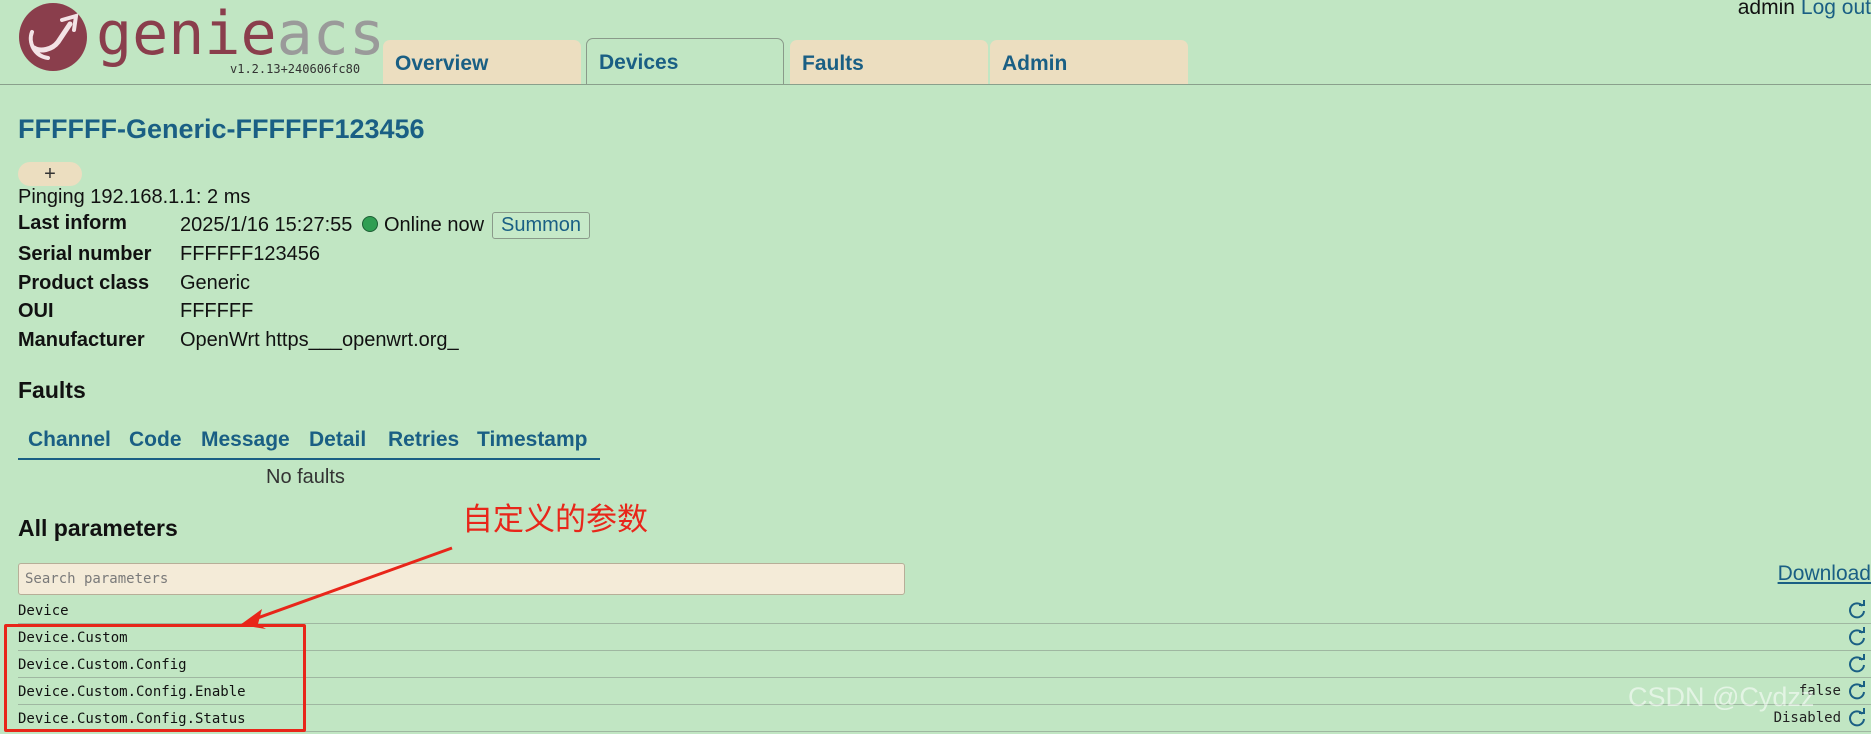 This screenshot has width=1871, height=734. I want to click on faults-col-detail: Detail, so click(337, 440).